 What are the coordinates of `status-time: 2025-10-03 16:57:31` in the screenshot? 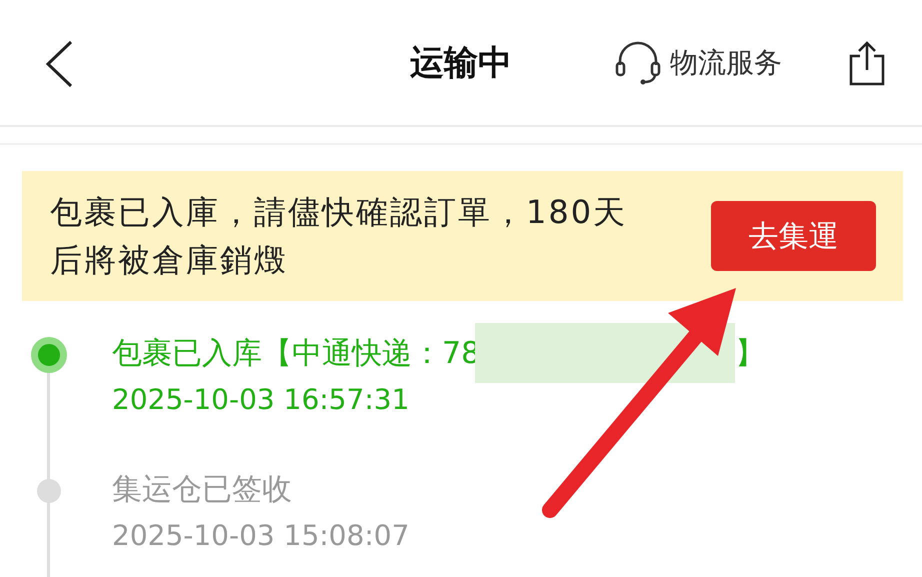 It's located at (261, 399).